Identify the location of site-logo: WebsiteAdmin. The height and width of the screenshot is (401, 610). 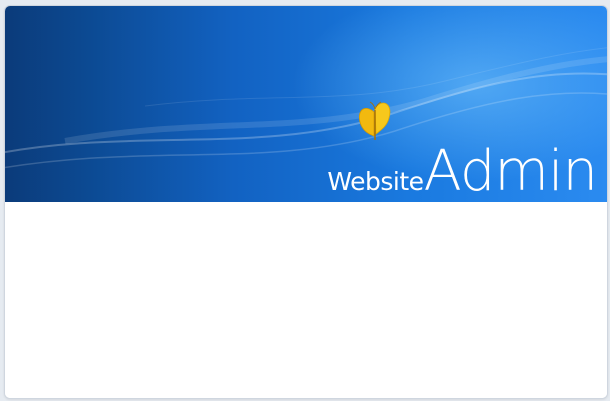
(462, 172).